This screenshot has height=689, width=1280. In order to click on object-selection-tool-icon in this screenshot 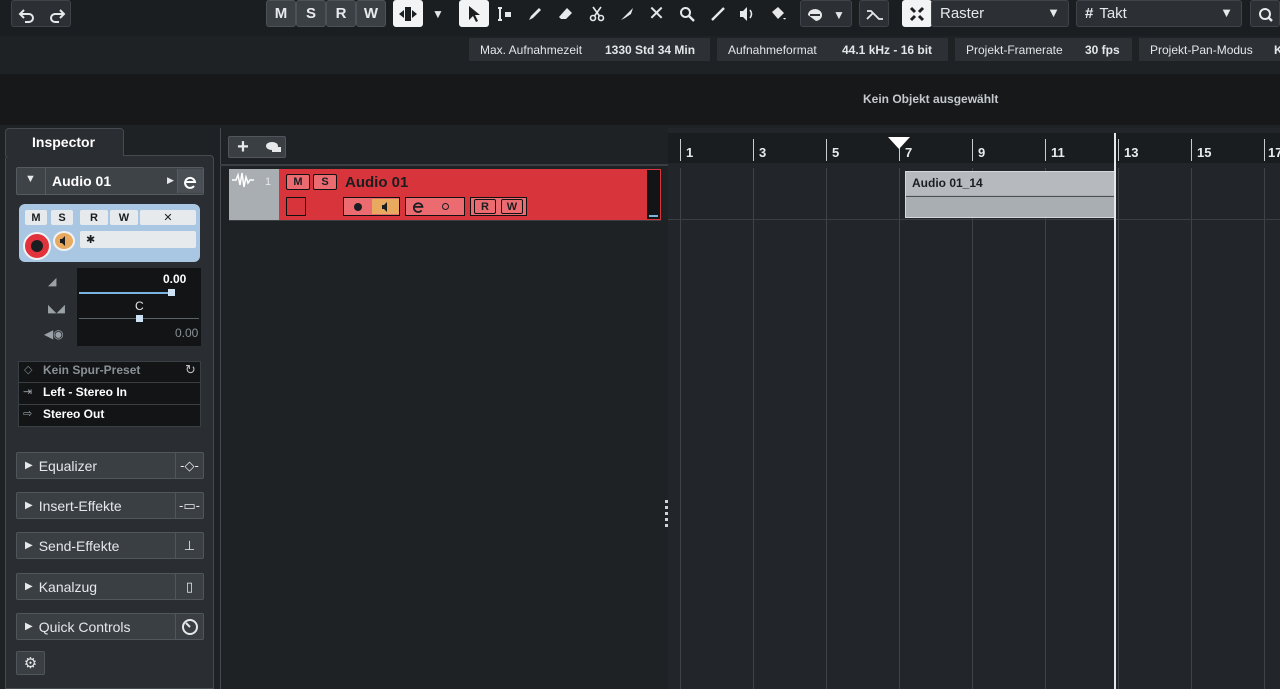, I will do `click(474, 13)`.